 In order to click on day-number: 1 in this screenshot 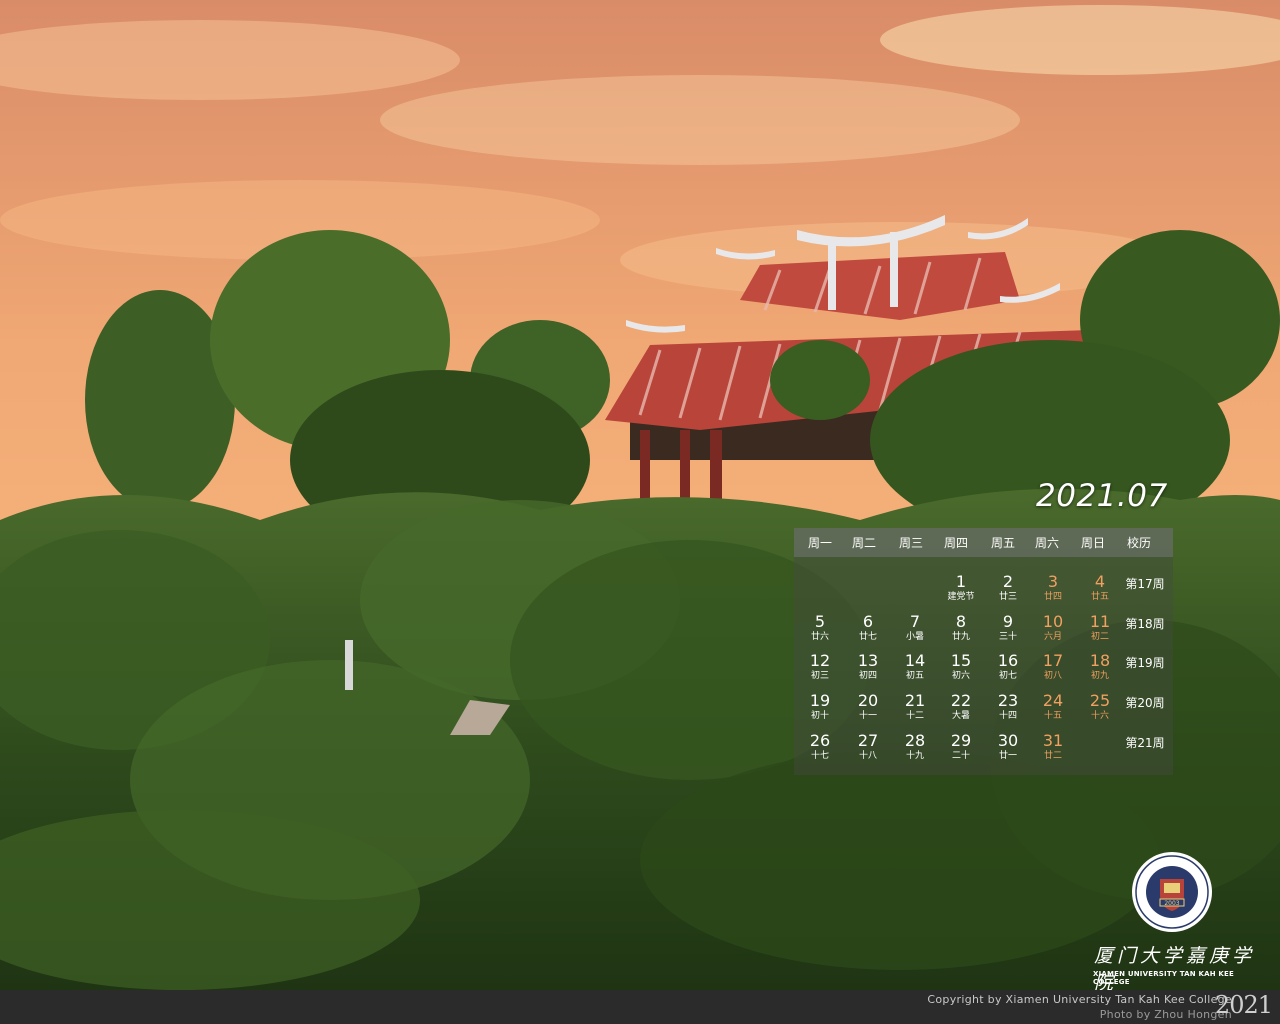, I will do `click(961, 581)`.